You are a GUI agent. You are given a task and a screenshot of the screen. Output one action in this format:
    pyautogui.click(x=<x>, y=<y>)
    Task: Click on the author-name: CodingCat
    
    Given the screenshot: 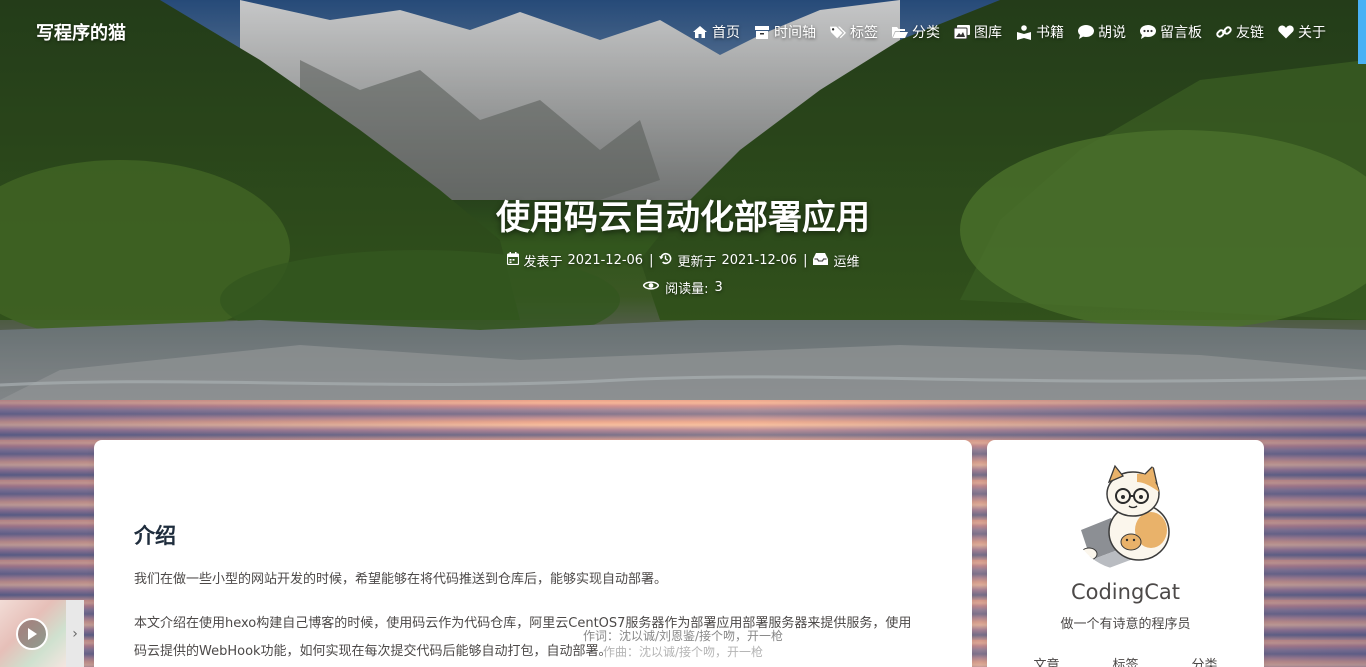 What is the action you would take?
    pyautogui.click(x=1125, y=592)
    